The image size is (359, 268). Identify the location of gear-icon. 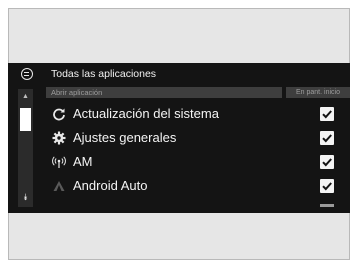
(59, 138).